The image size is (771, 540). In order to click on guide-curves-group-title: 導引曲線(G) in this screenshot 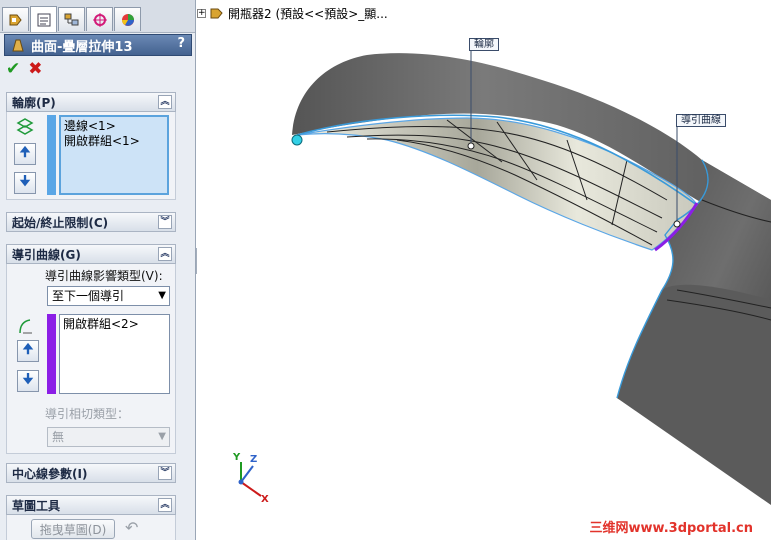, I will do `click(46, 254)`.